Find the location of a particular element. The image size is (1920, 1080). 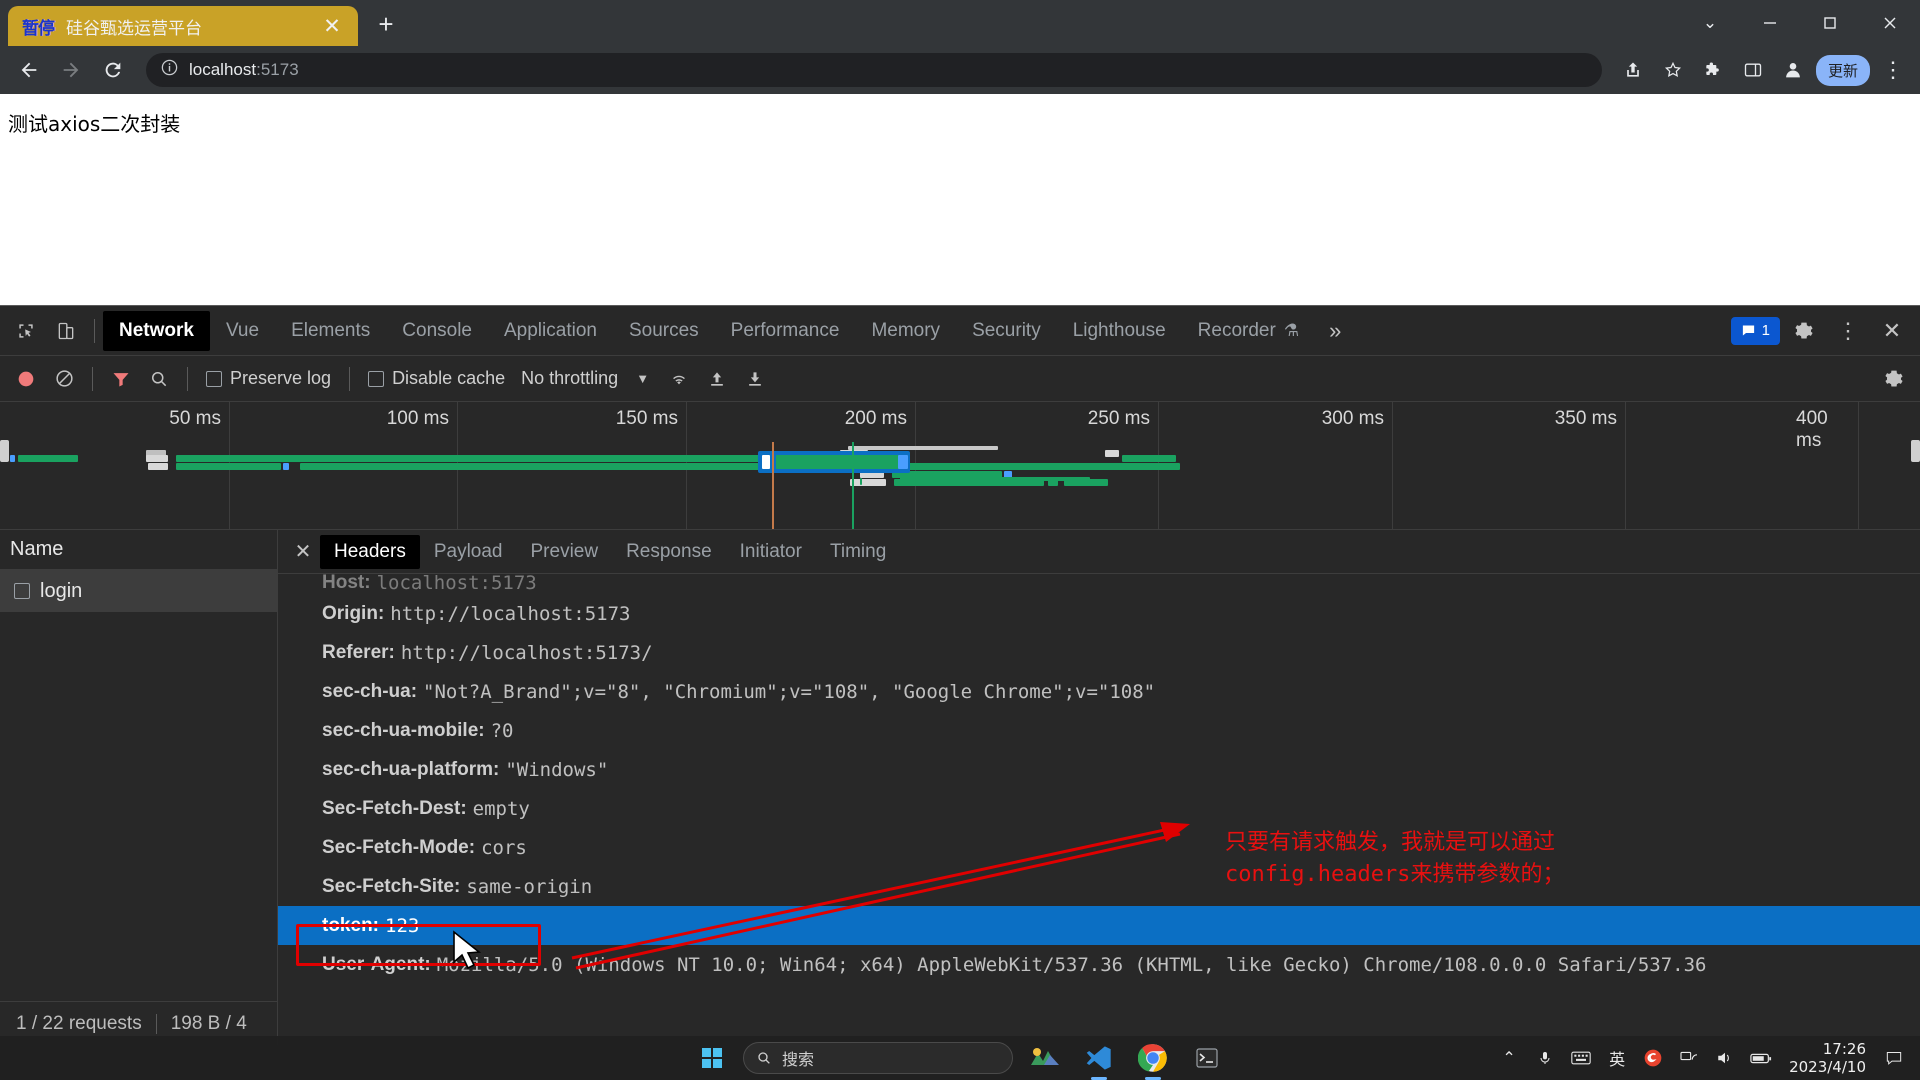

import-har-icon is located at coordinates (717, 379).